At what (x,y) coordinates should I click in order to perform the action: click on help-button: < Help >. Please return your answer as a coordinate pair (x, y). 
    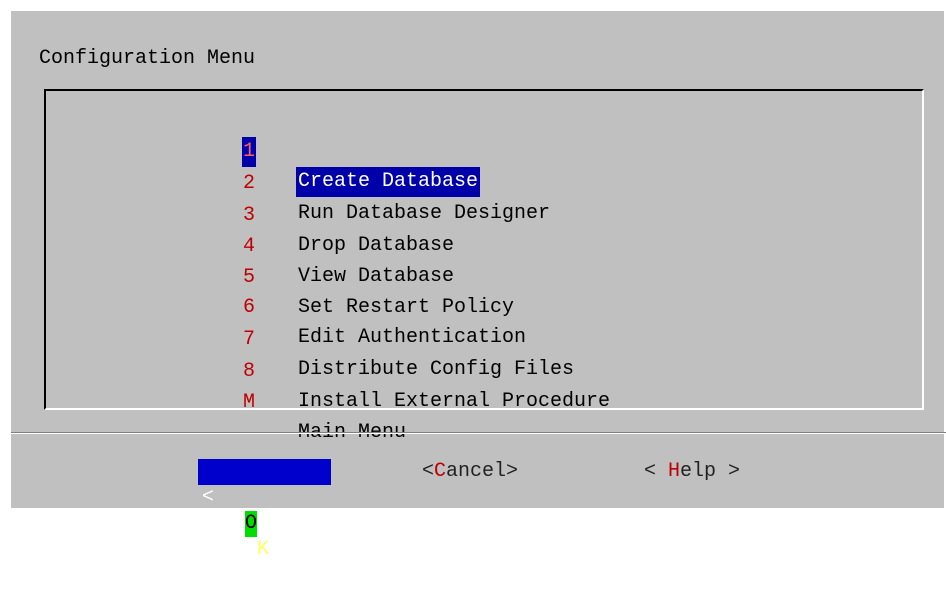
    Looking at the image, I should click on (692, 472).